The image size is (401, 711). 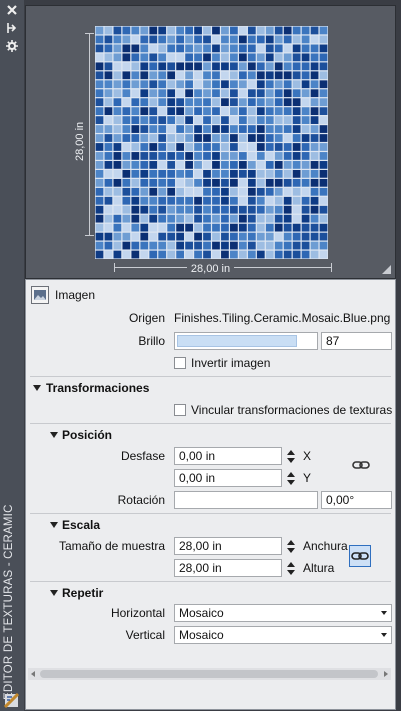 What do you see at coordinates (360, 556) in the screenshot?
I see `lock-aspect-chain-icon` at bounding box center [360, 556].